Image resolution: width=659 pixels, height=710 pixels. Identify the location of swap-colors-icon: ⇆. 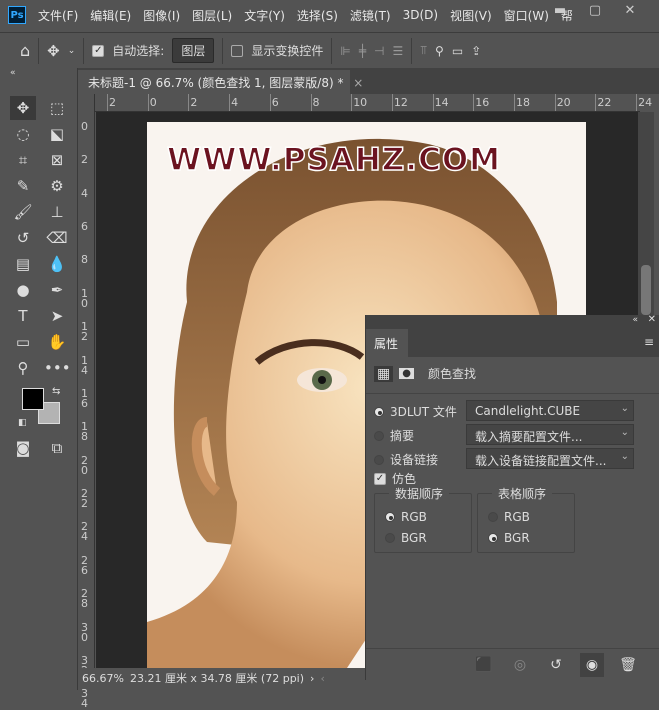
(56, 391).